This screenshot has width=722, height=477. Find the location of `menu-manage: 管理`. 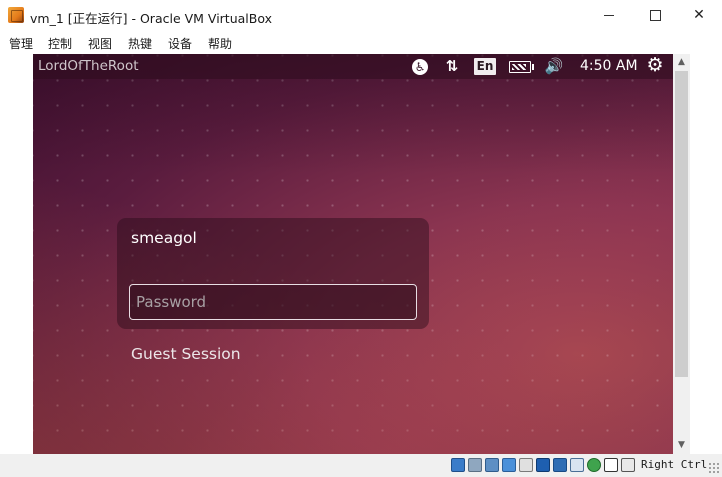

menu-manage: 管理 is located at coordinates (21, 43).